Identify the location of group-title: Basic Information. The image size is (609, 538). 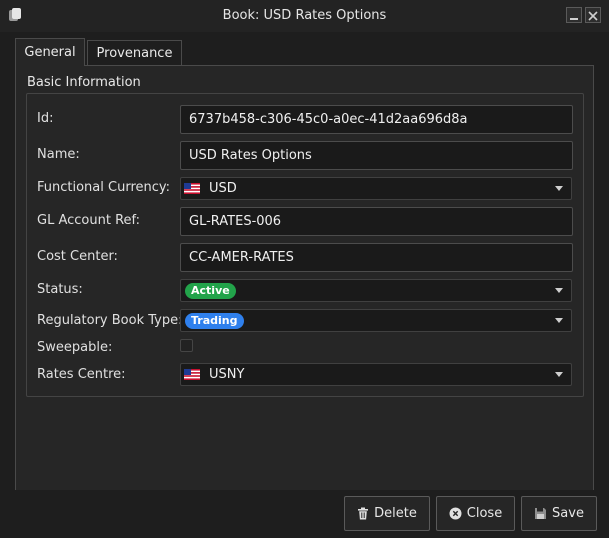
(84, 82).